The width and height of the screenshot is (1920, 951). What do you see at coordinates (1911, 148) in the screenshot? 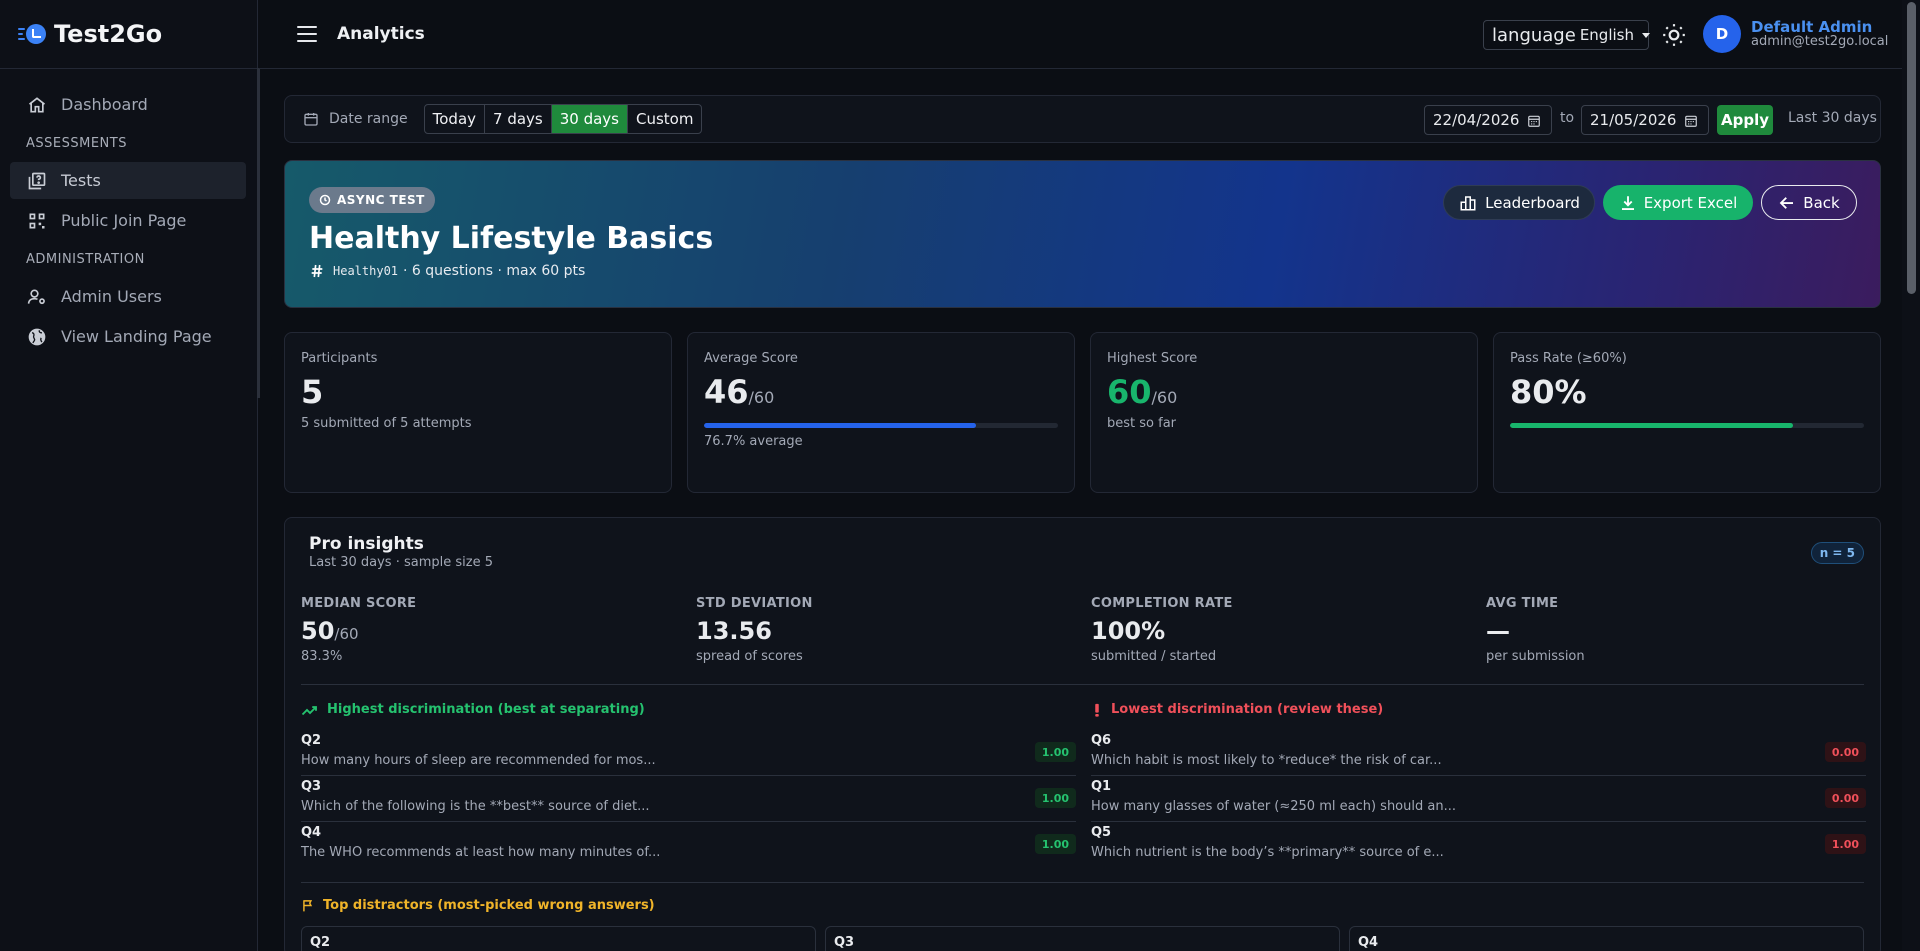
I see `scrollbar-thumb` at bounding box center [1911, 148].